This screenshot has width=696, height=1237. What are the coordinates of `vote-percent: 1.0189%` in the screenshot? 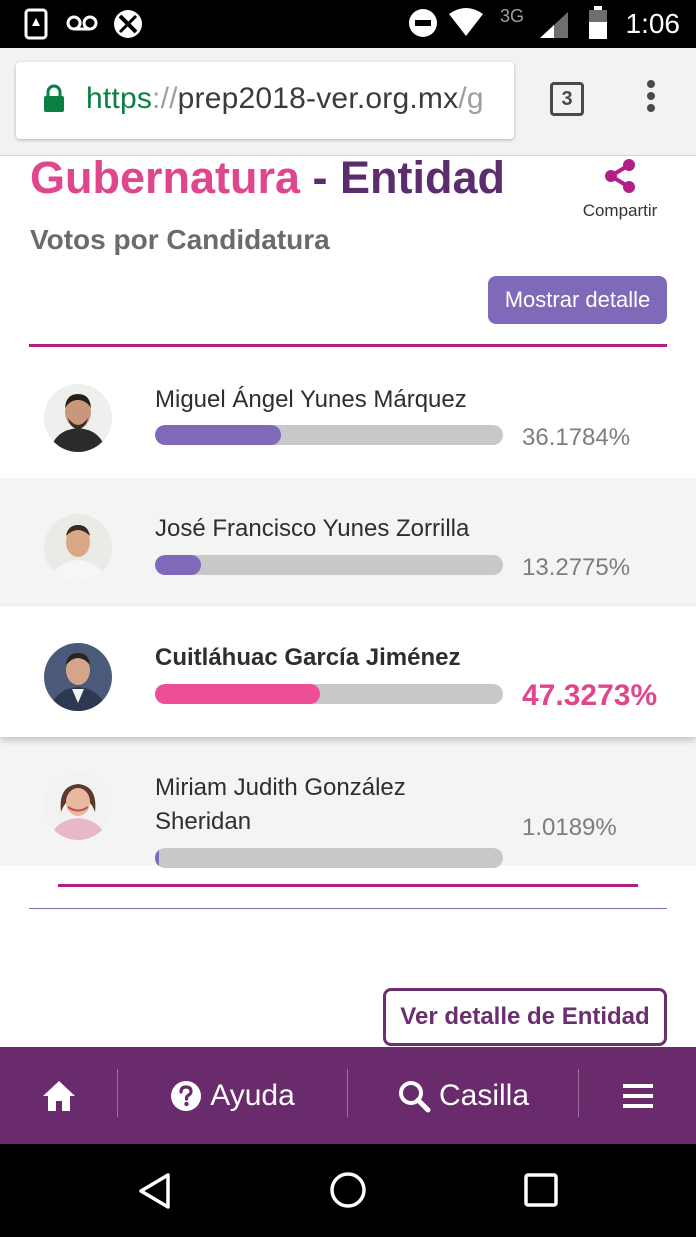 It's located at (569, 827).